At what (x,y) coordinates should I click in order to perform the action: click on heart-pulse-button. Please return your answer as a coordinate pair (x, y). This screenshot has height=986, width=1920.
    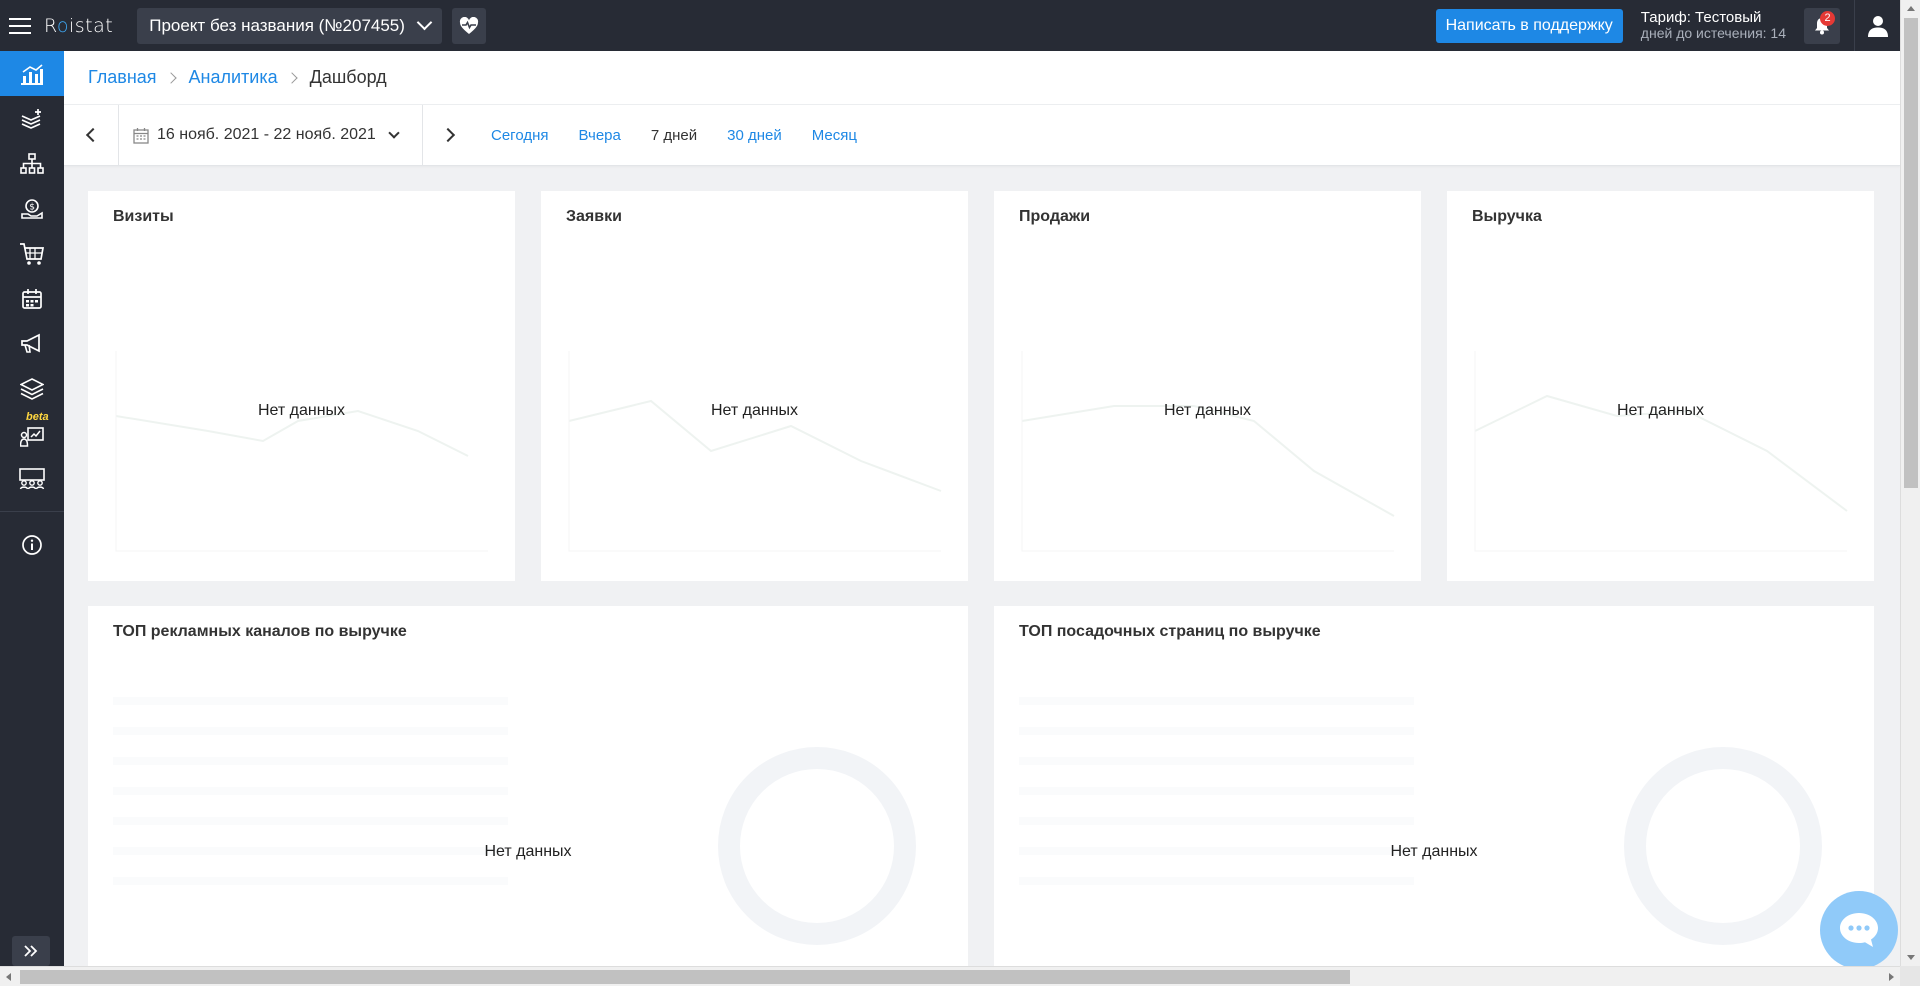
    Looking at the image, I should click on (468, 25).